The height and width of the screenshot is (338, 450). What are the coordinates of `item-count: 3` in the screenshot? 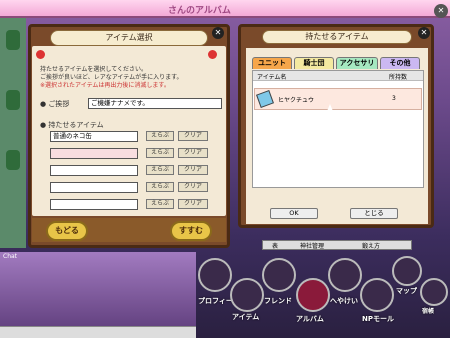 It's located at (394, 98).